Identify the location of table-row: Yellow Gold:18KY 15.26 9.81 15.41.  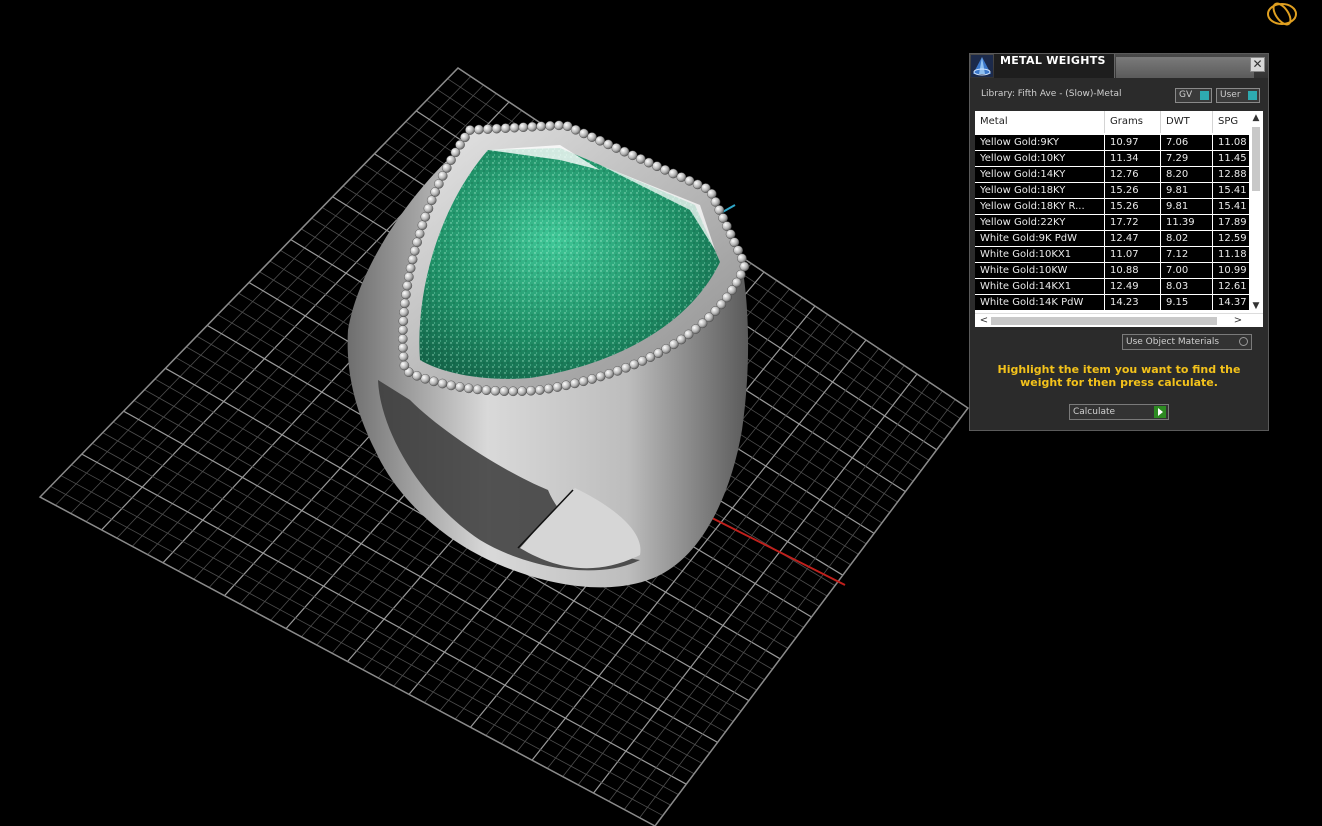
(1112, 191).